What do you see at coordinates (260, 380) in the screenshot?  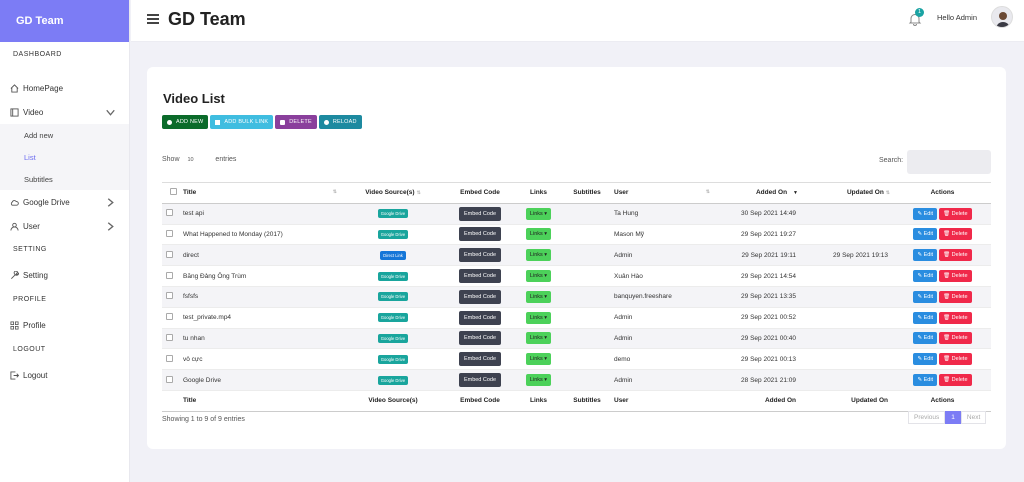 I see `cell-title: Google Drive` at bounding box center [260, 380].